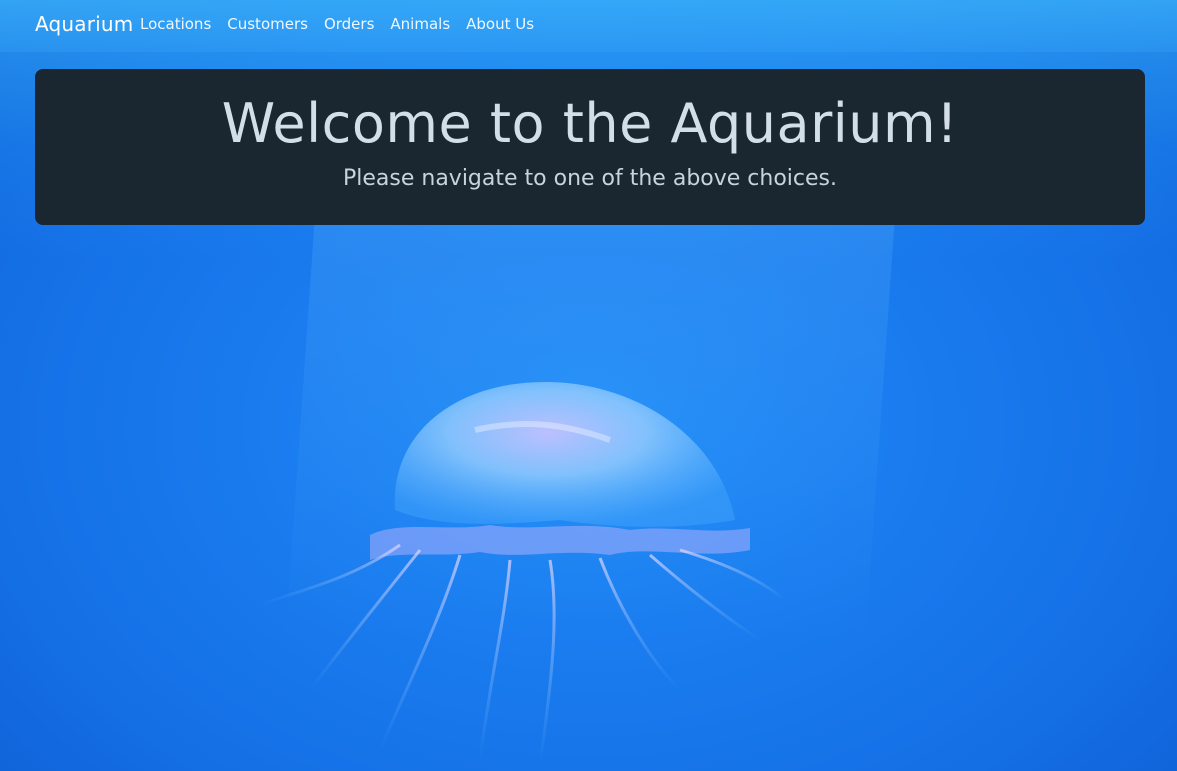 This screenshot has width=1177, height=771. I want to click on nav-link-customers: Customers, so click(267, 24).